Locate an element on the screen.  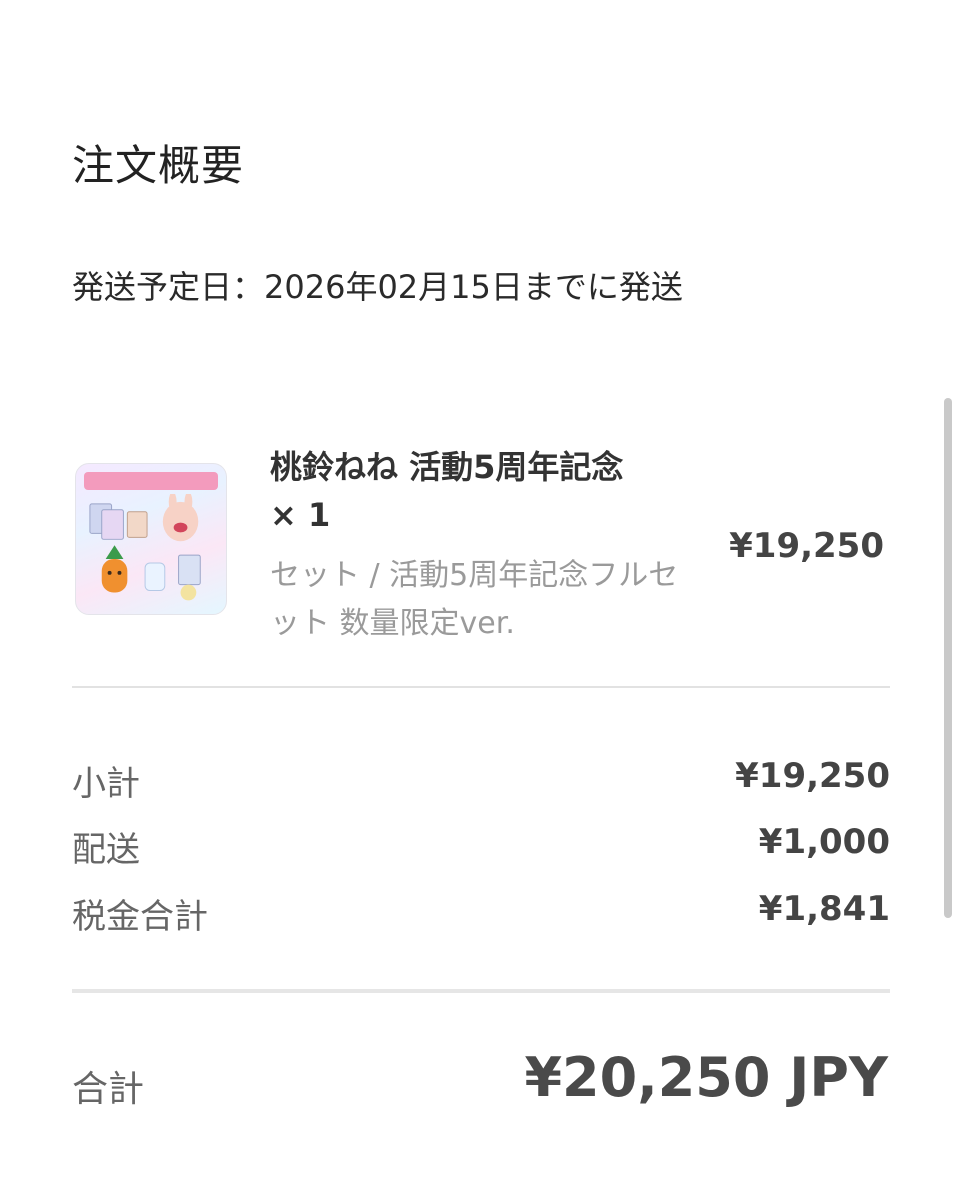
tax-row: 税金合計 ¥1,841 is located at coordinates (481, 914).